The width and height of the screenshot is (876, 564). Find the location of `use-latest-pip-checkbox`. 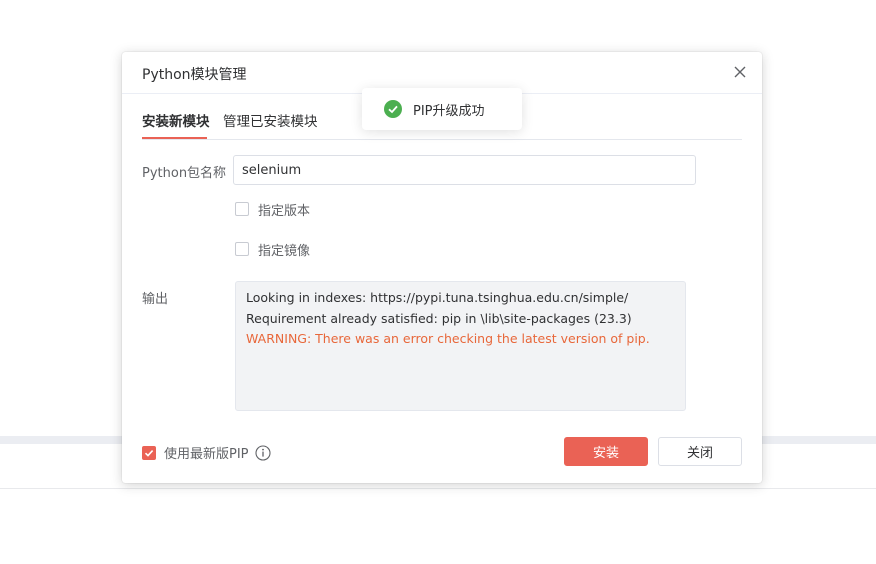

use-latest-pip-checkbox is located at coordinates (149, 452).